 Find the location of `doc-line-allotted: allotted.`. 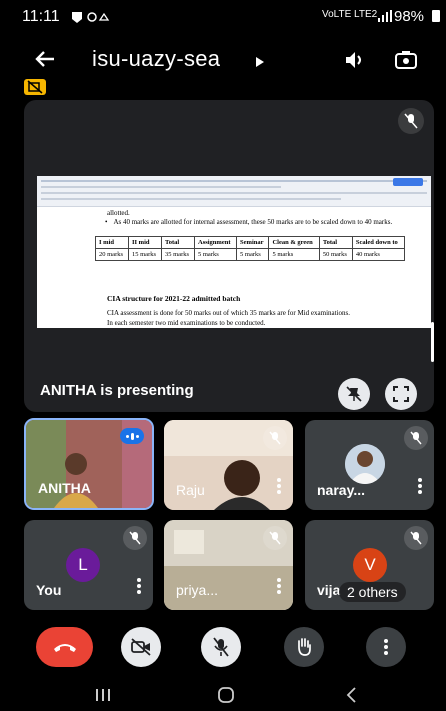

doc-line-allotted: allotted. is located at coordinates (118, 213).